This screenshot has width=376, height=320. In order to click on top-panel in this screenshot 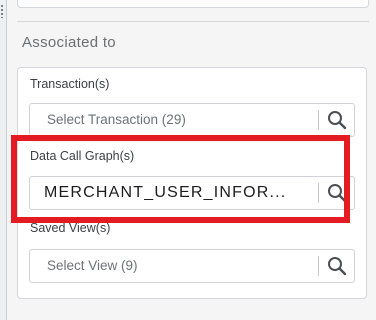, I will do `click(193, 4)`.